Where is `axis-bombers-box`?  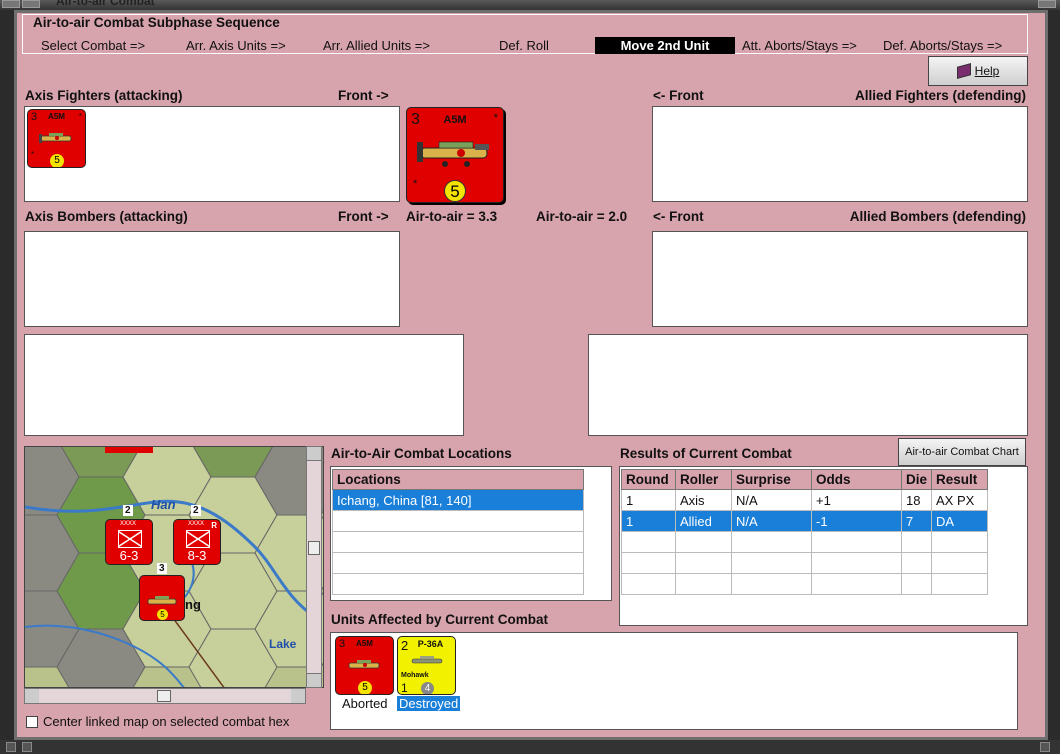 axis-bombers-box is located at coordinates (212, 279).